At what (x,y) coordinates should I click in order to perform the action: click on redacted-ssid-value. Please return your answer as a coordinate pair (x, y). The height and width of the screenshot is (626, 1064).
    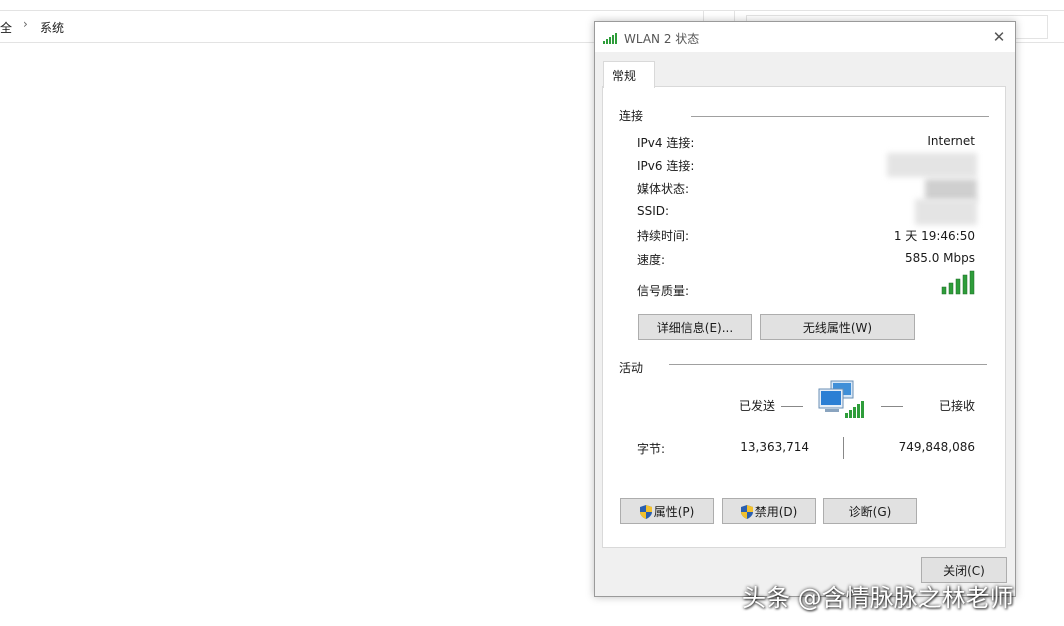
    Looking at the image, I should click on (946, 212).